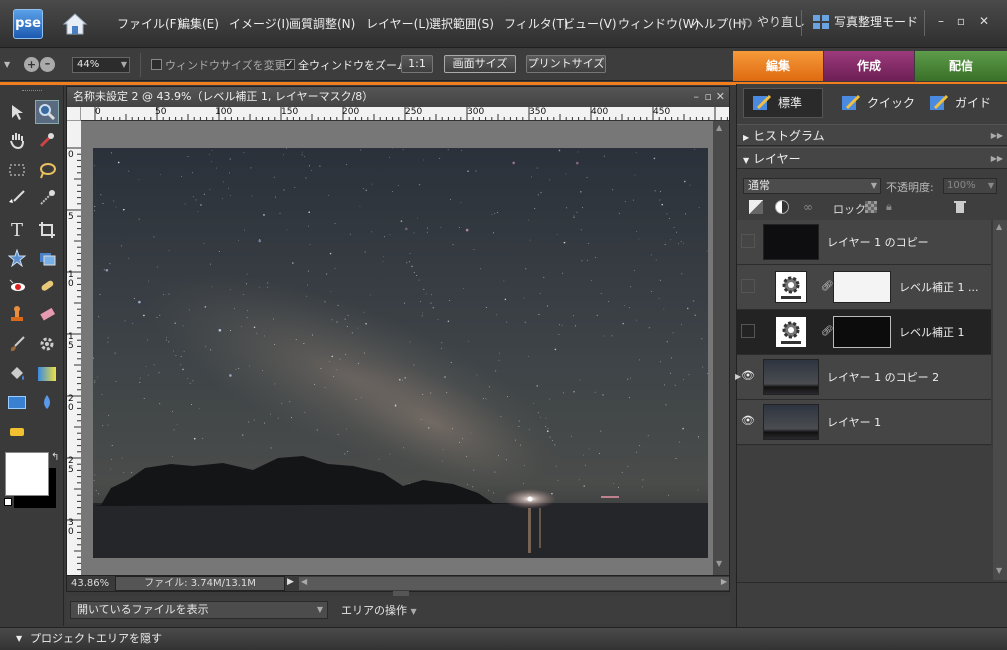 This screenshot has height=650, width=1007. What do you see at coordinates (721, 348) in the screenshot?
I see `vertical-scrollbar: ▲ ▼` at bounding box center [721, 348].